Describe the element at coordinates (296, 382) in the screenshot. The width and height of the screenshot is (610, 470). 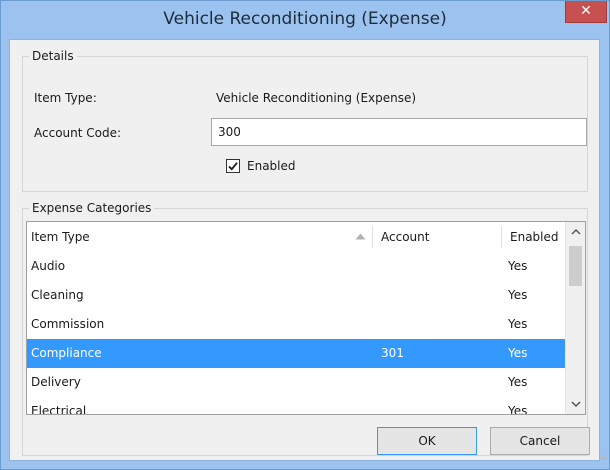
I see `table-row: Delivery Yes` at that location.